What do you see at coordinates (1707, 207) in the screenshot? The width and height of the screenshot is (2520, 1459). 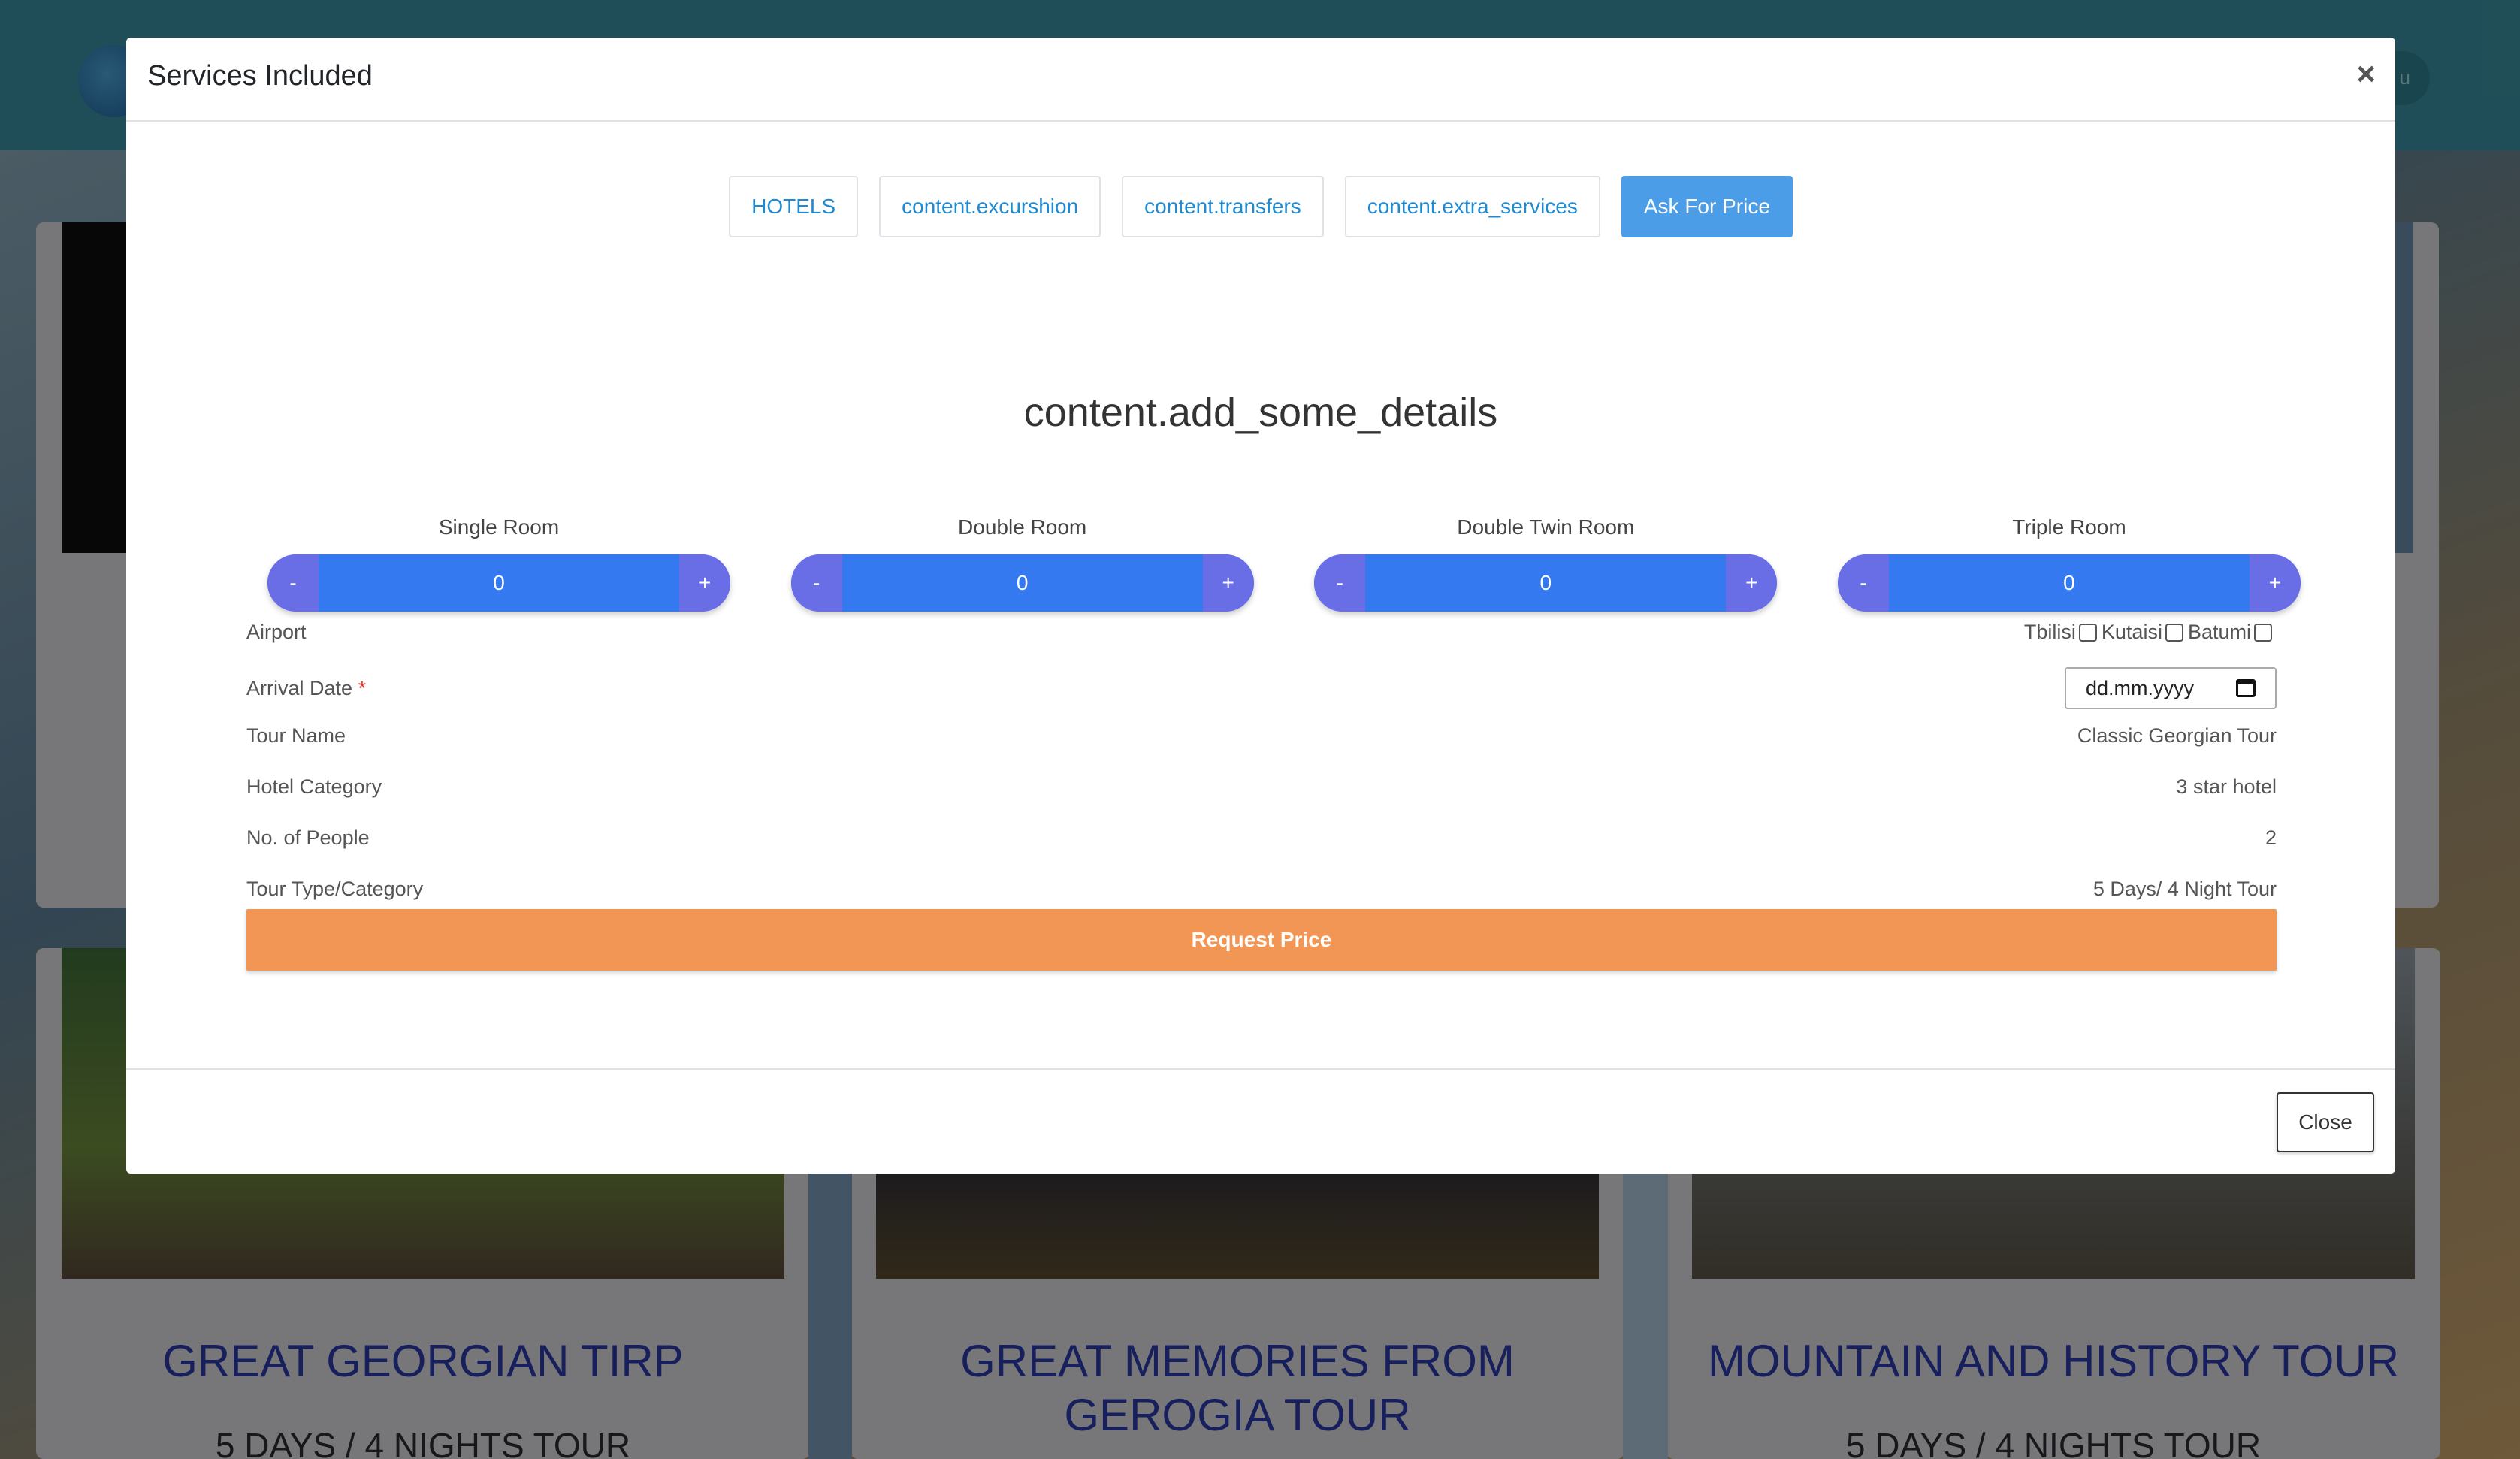 I see `tab-ask-for-price: Ask For Price` at bounding box center [1707, 207].